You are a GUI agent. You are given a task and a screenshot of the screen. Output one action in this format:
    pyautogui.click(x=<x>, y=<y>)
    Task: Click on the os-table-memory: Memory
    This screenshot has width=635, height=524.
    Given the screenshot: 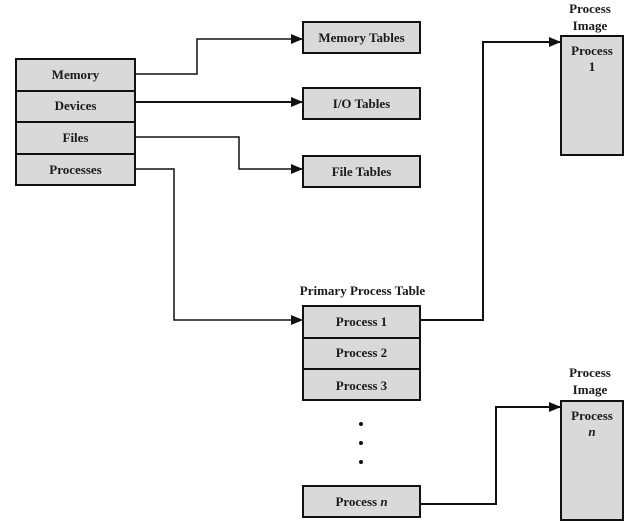 What is the action you would take?
    pyautogui.click(x=75, y=76)
    